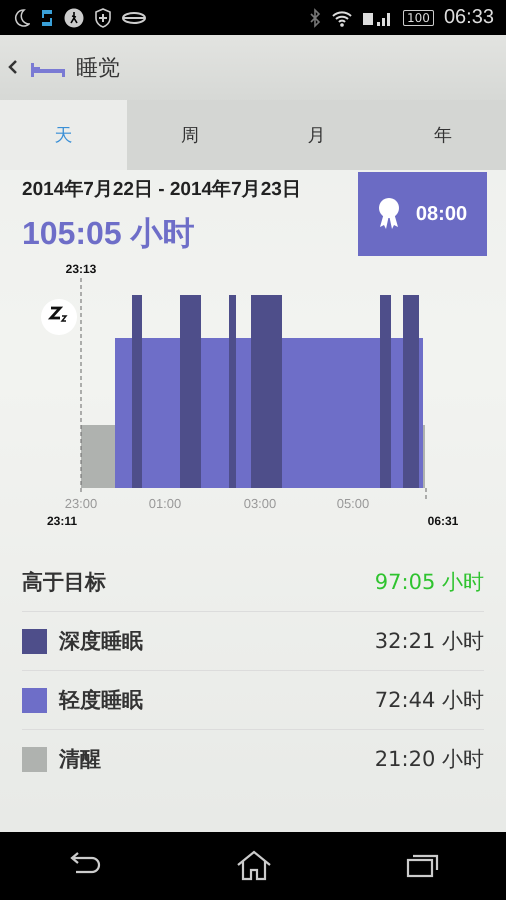 The image size is (506, 900). What do you see at coordinates (74, 18) in the screenshot?
I see `walking-icon` at bounding box center [74, 18].